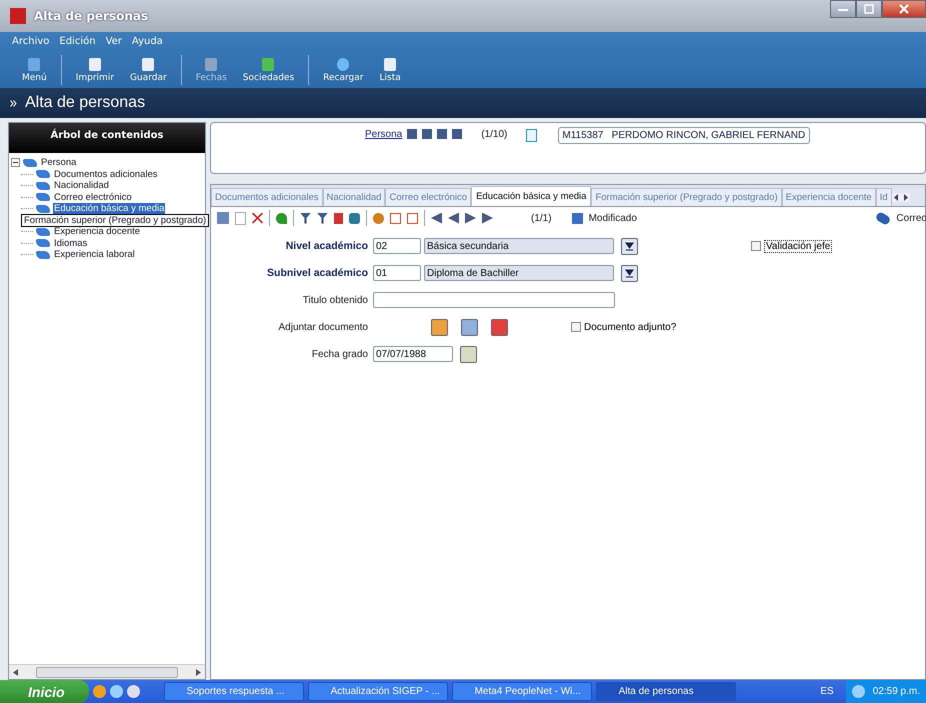 Image resolution: width=926 pixels, height=703 pixels. I want to click on restore-icon, so click(869, 9).